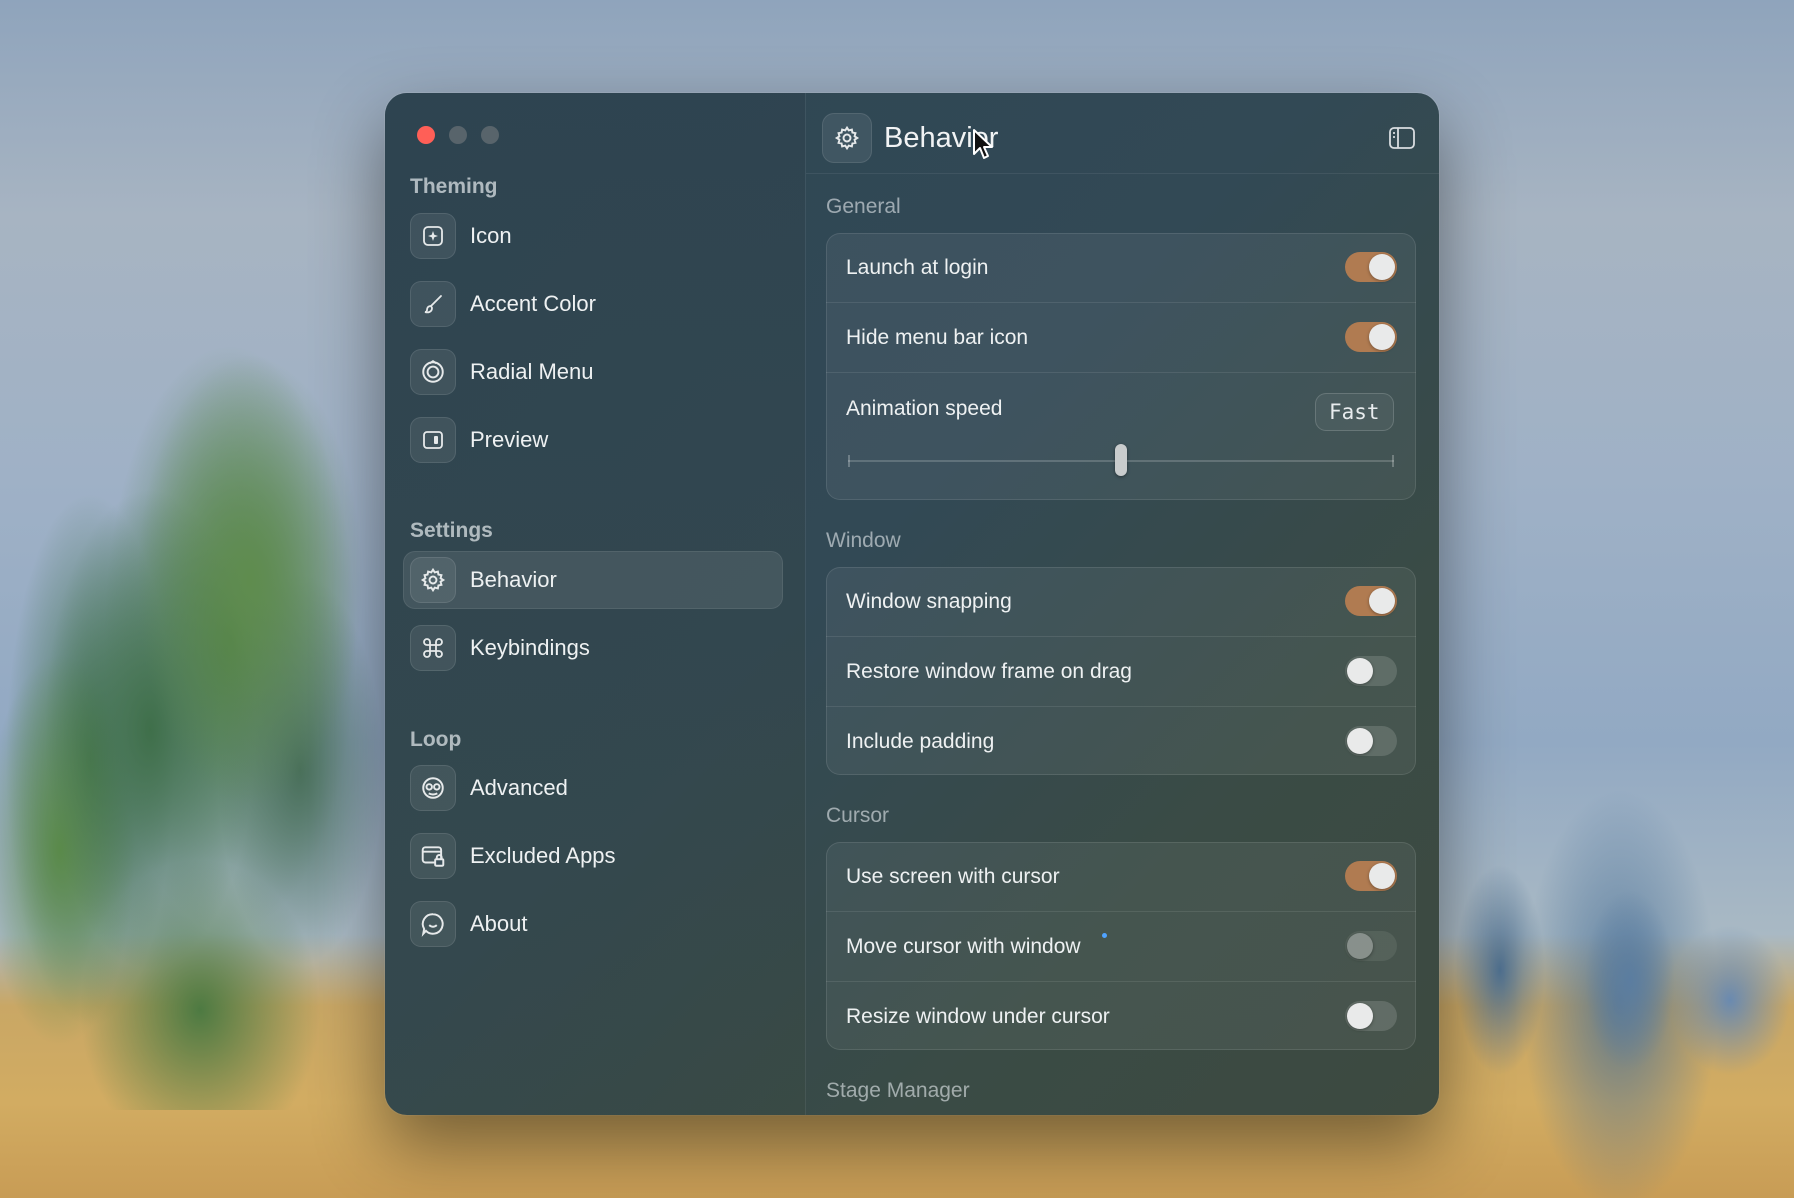 This screenshot has width=1794, height=1198. I want to click on sidebar-item-excluded-apps: Excluded Apps, so click(593, 856).